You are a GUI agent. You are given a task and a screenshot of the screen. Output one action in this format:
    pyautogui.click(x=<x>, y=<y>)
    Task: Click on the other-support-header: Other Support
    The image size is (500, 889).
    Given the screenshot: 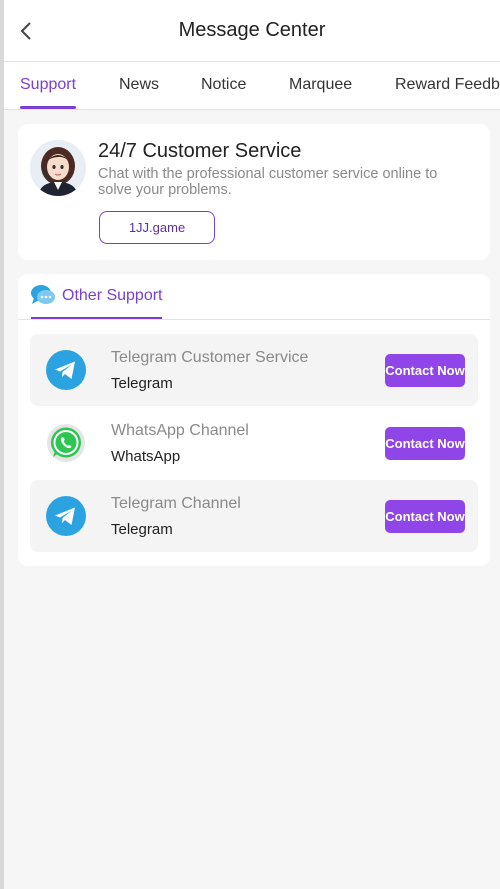 What is the action you would take?
    pyautogui.click(x=254, y=297)
    